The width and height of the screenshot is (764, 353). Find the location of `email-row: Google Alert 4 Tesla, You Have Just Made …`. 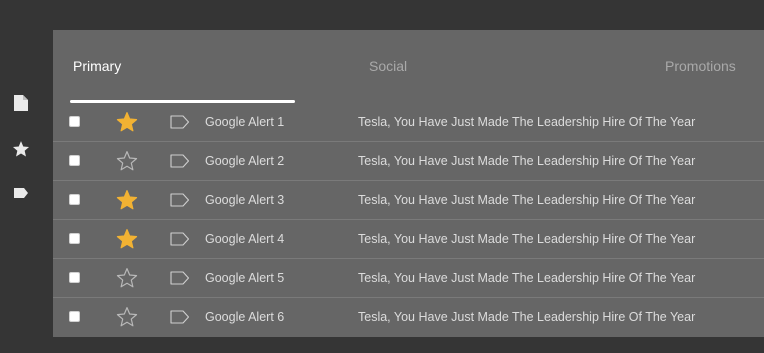

email-row: Google Alert 4 Tesla, You Have Just Made … is located at coordinates (408, 239).